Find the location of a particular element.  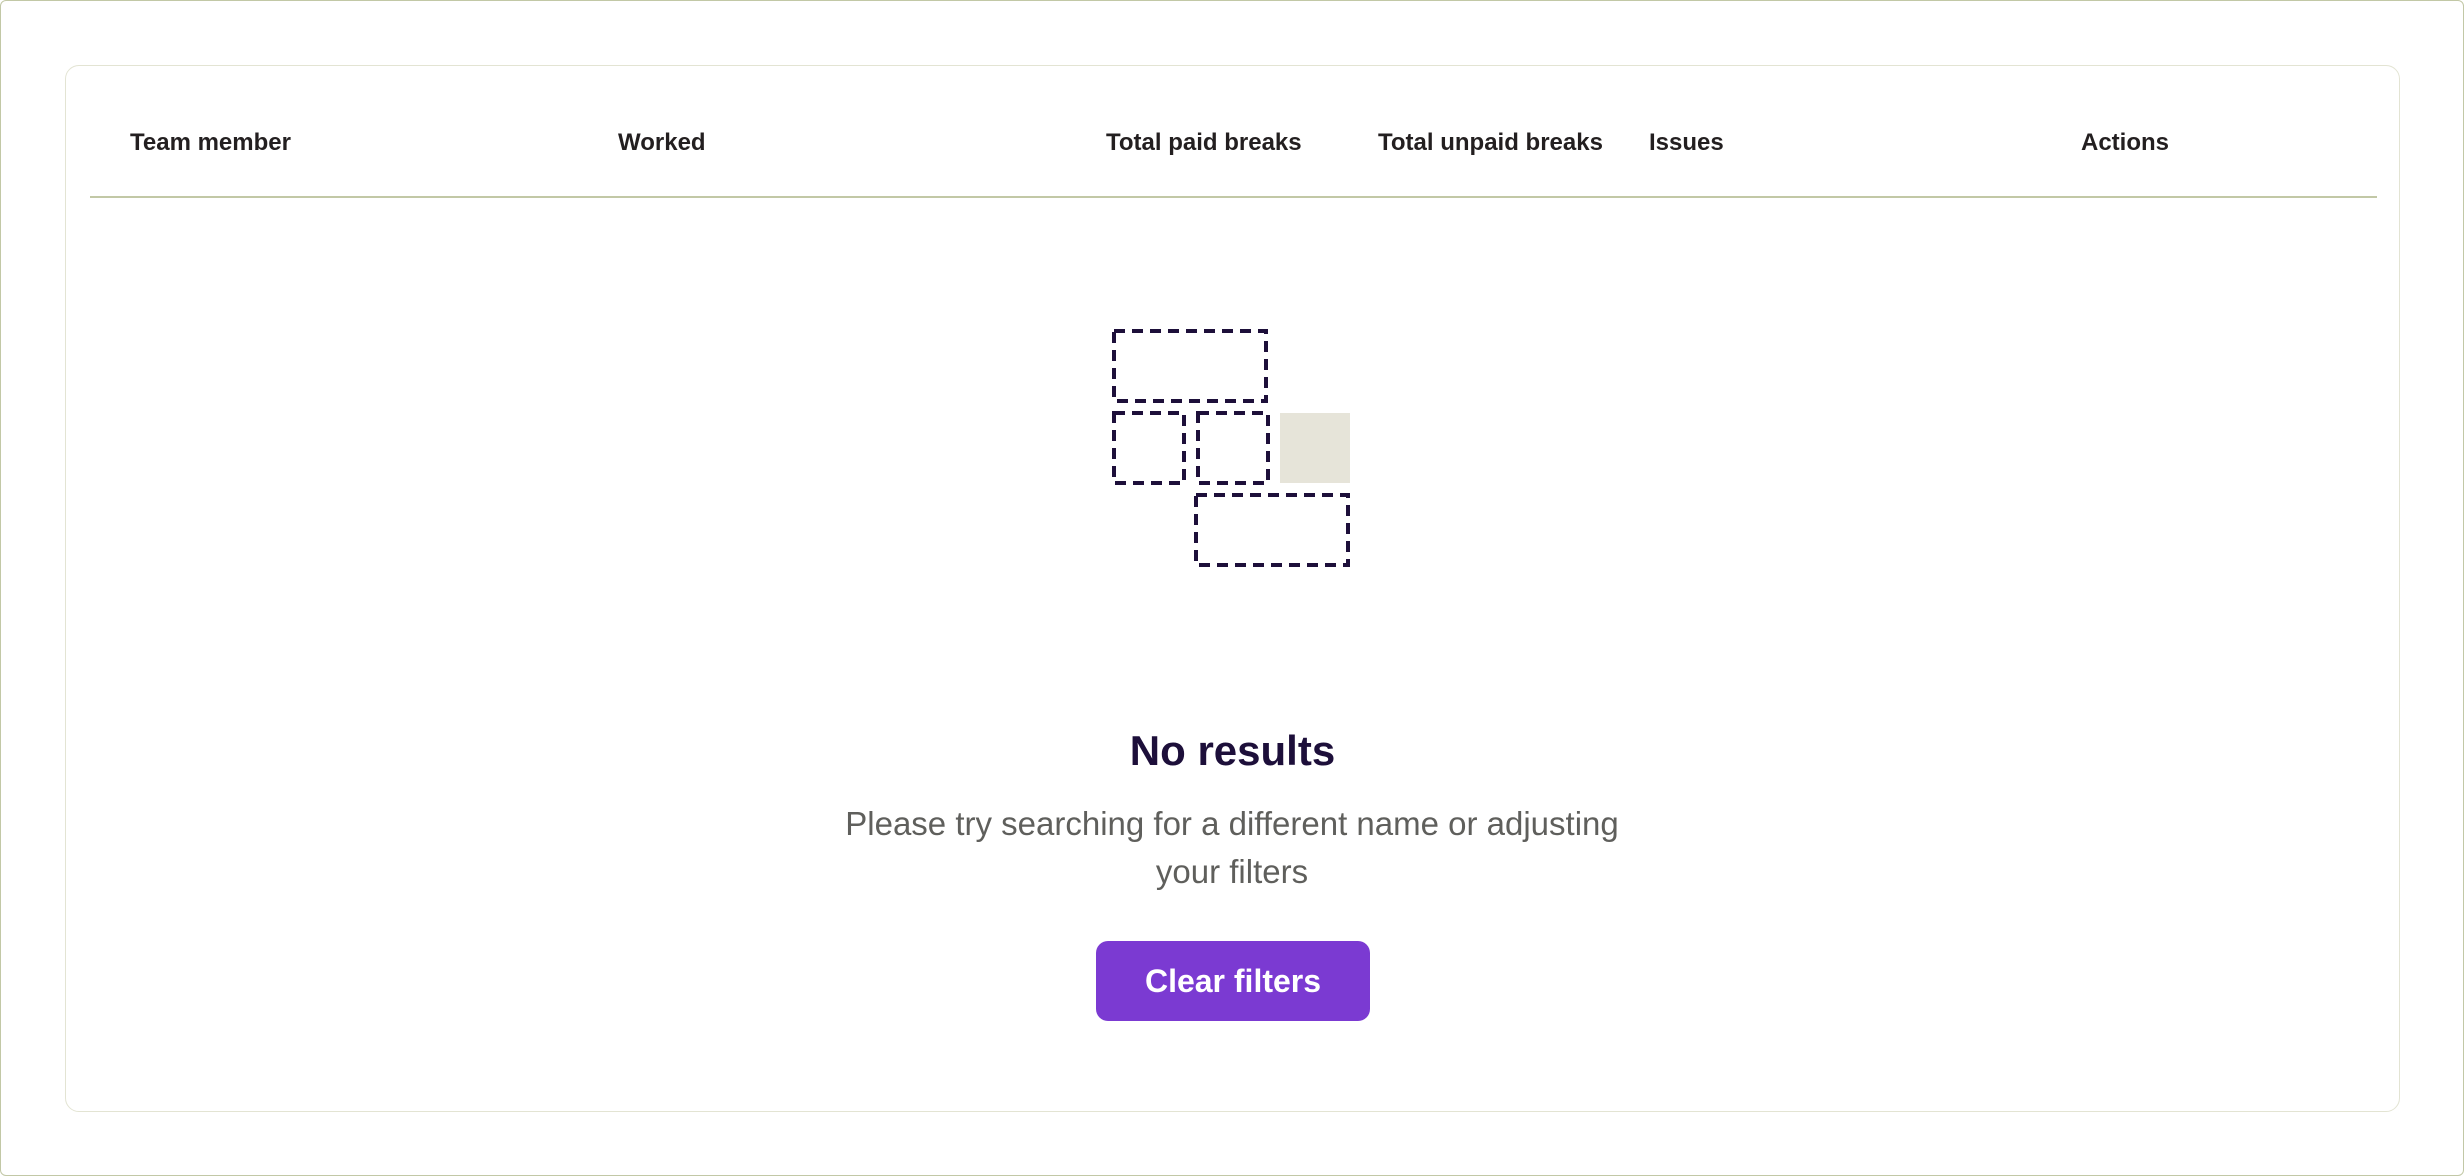

column-header-worked: Worked is located at coordinates (662, 143).